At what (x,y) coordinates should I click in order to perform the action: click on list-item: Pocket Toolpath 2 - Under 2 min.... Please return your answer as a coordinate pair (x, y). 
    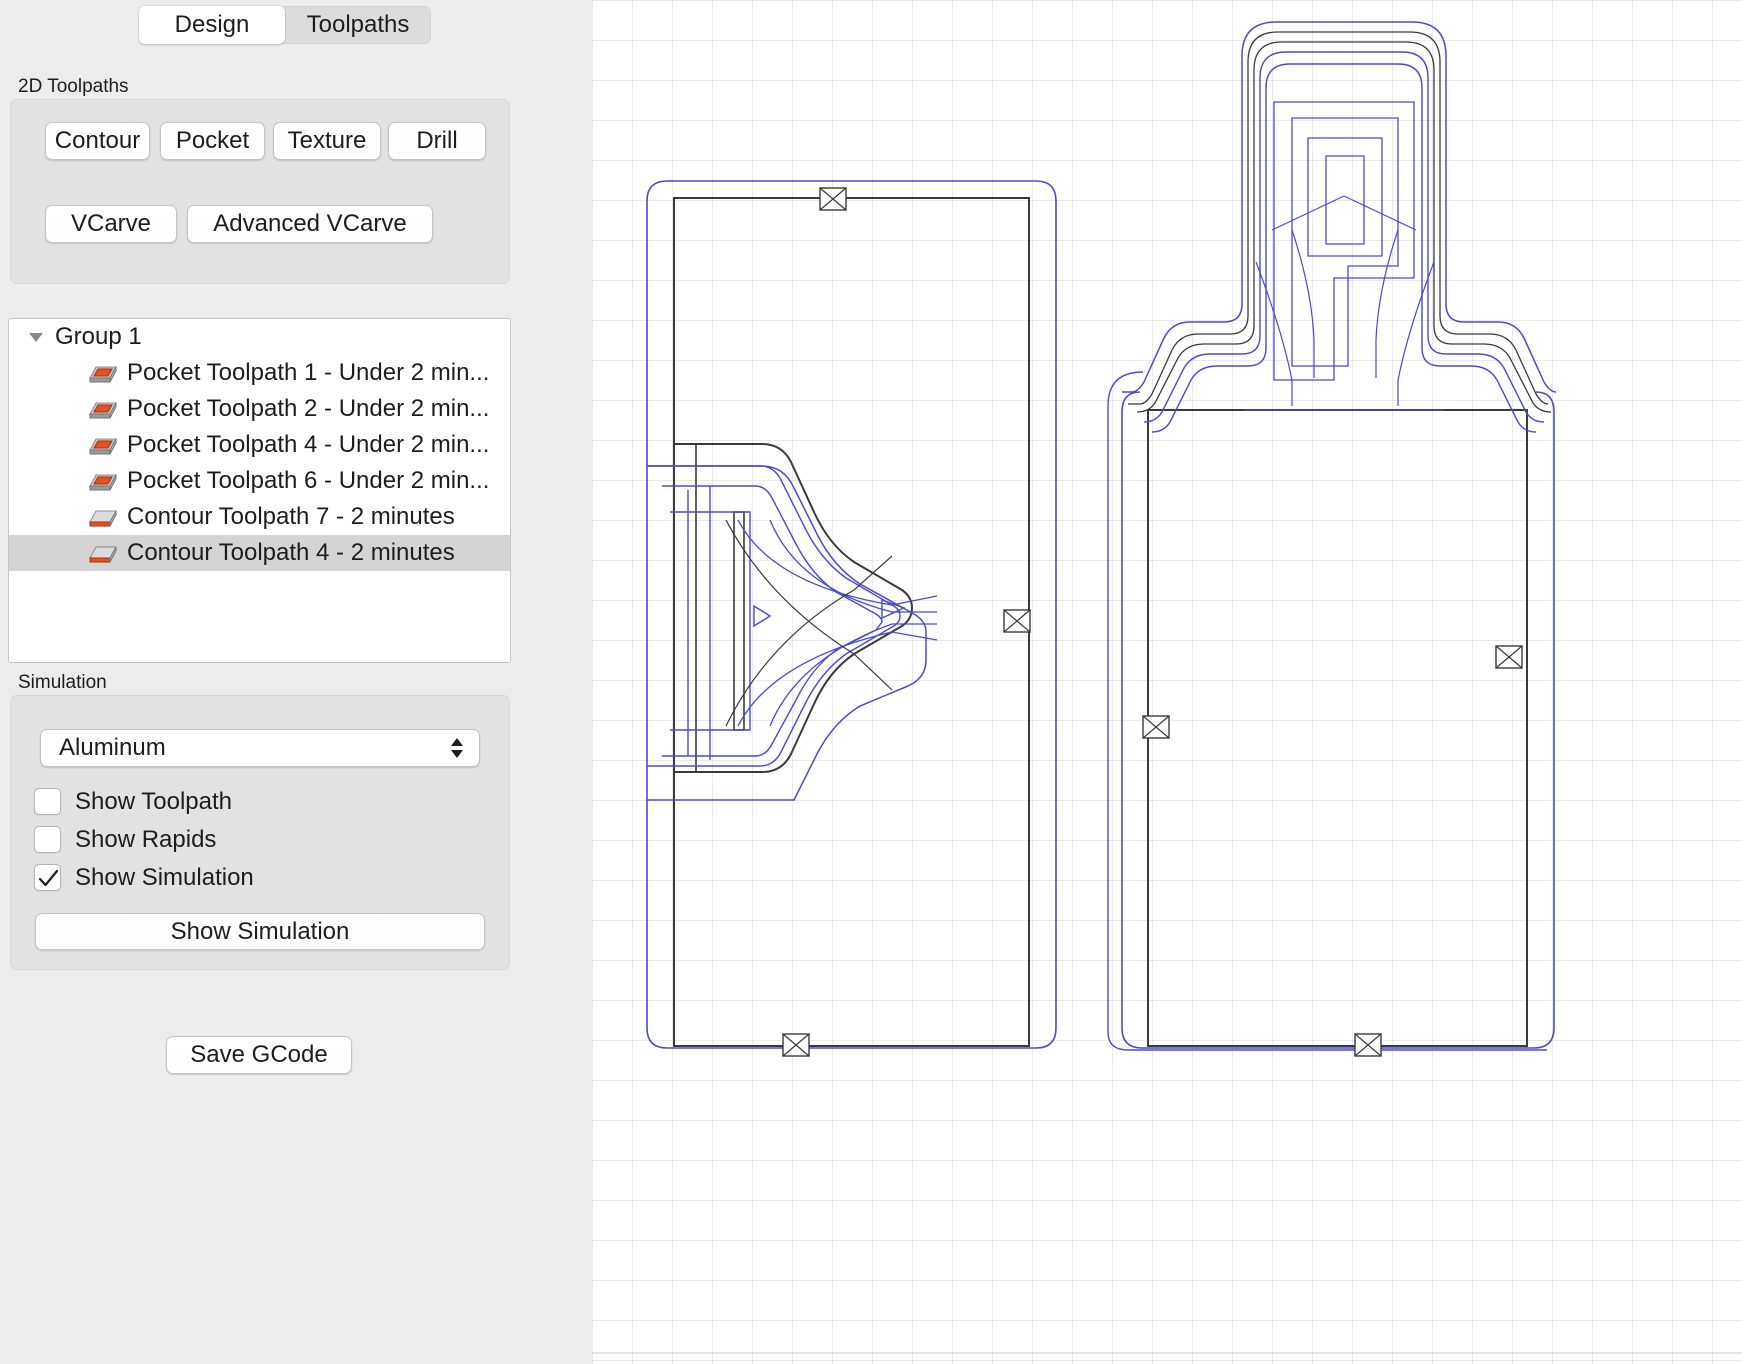
    Looking at the image, I should click on (259, 409).